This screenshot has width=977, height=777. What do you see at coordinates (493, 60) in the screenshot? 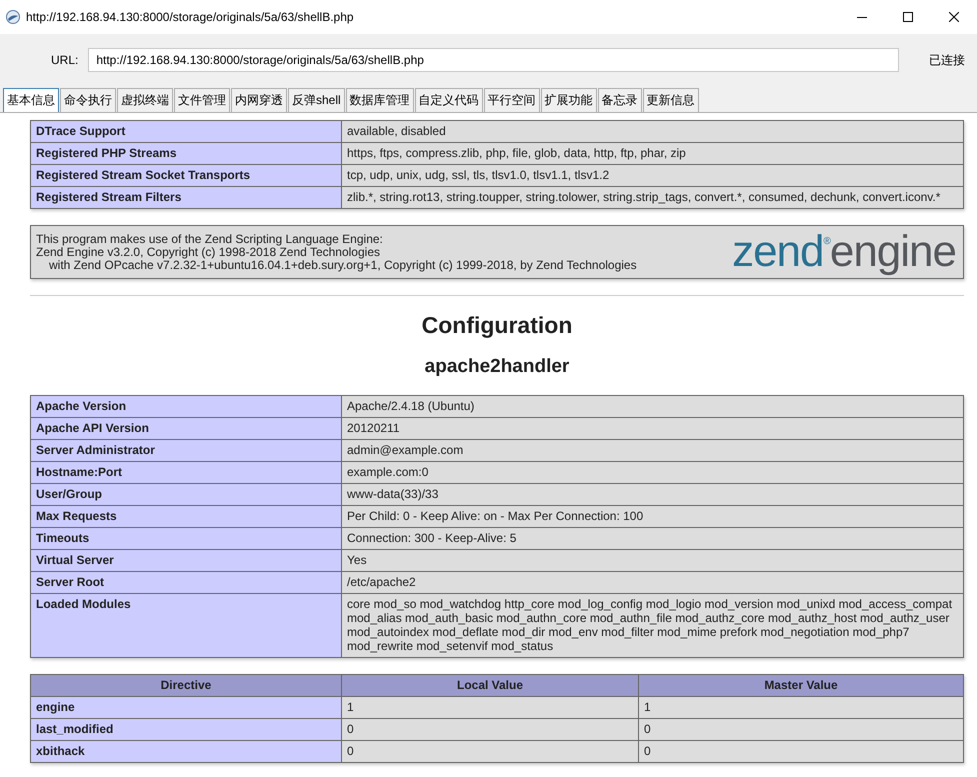
I see `url-field: http://192.168.94.130:8000/storage/originals/5a/63/shellB.php` at bounding box center [493, 60].